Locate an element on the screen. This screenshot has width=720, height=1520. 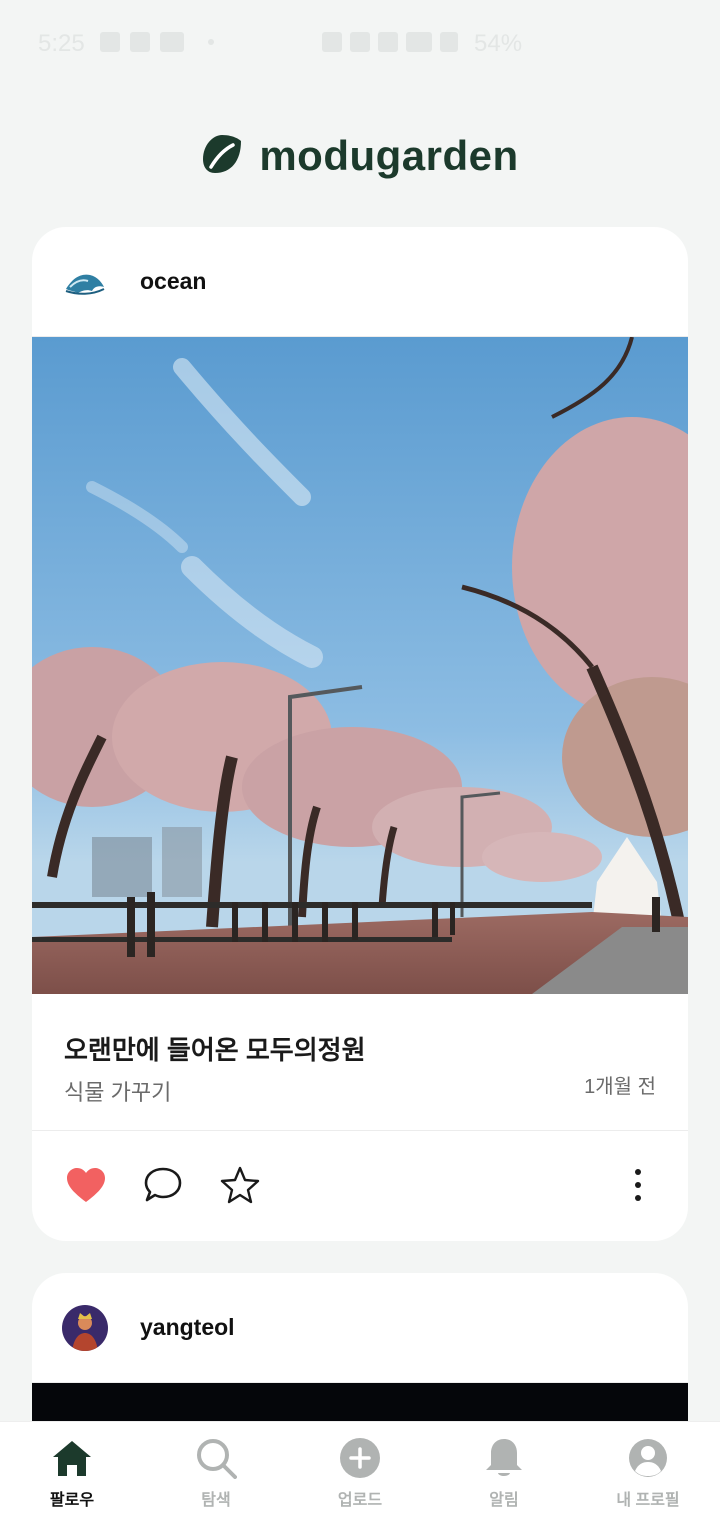
nav-notifications: 알림 is located at coordinates (504, 1471).